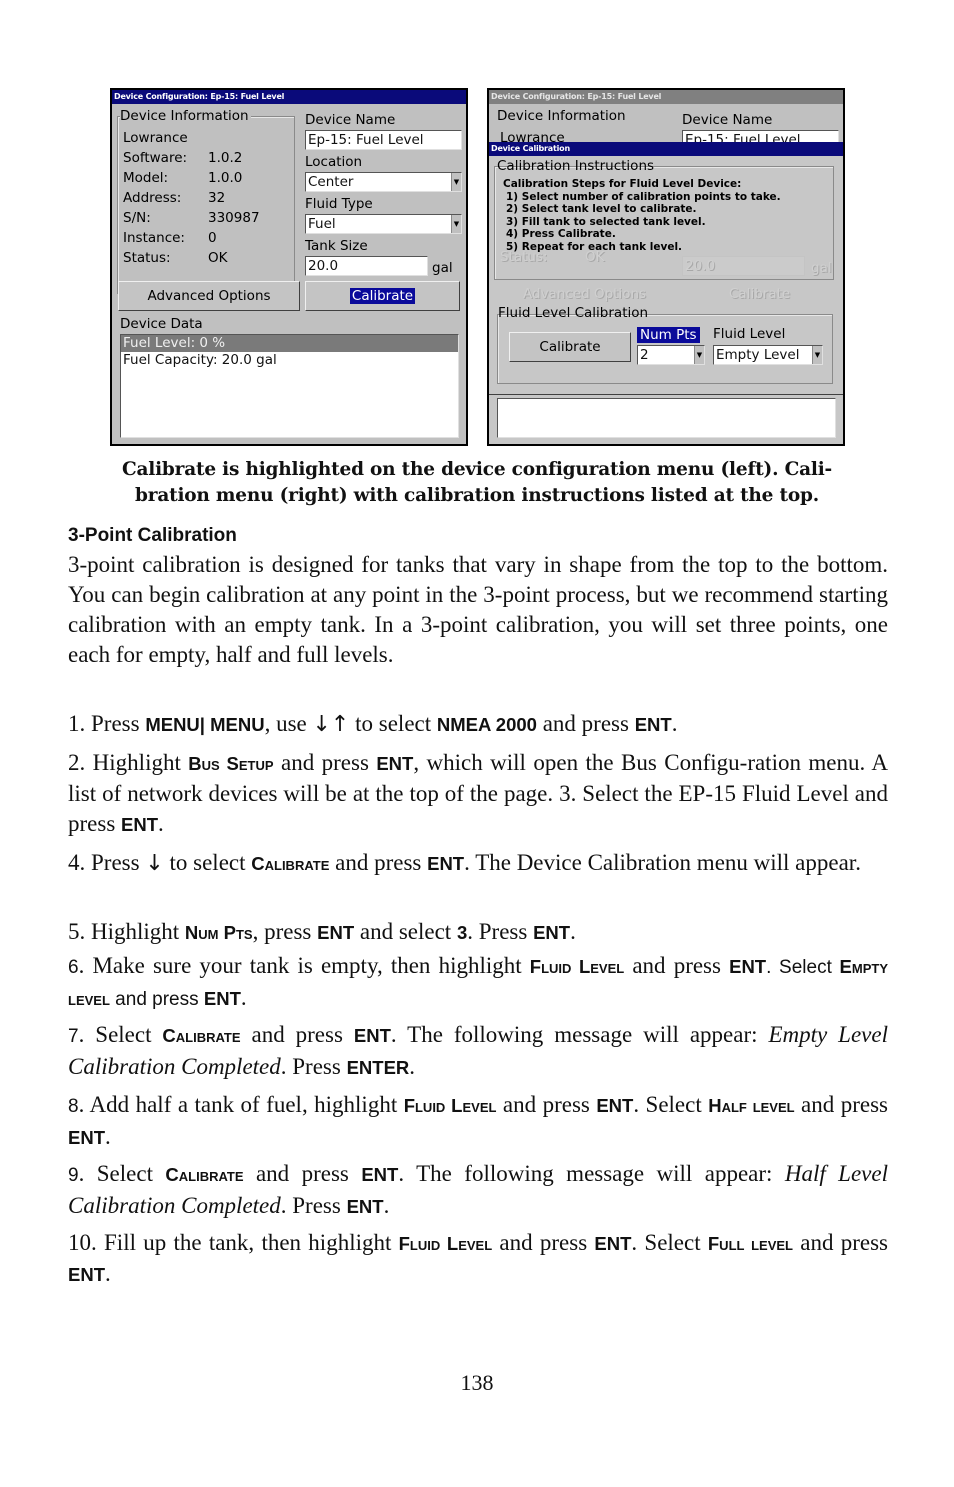  Describe the element at coordinates (289, 386) in the screenshot. I see `device-data-list: Fuel Level: 0 % Fuel Capacity: 20.0 gal` at that location.